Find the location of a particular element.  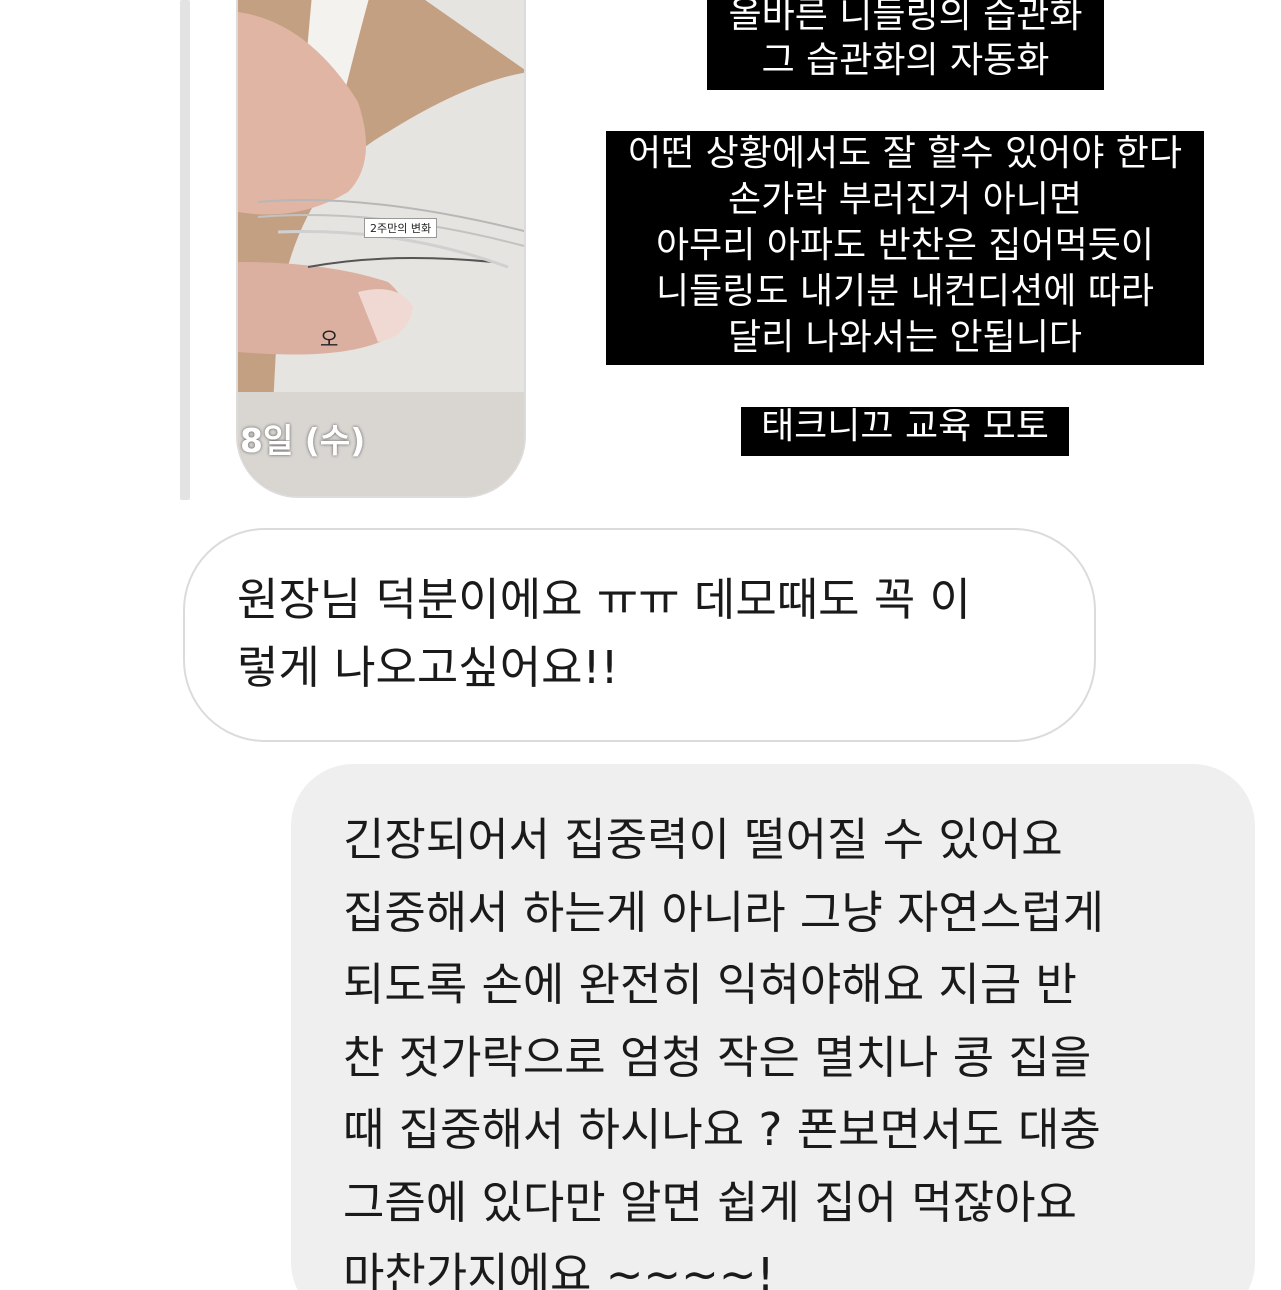

story-text-line: 아무리 아파도 반찬은 집어먹듯이 is located at coordinates (904, 245).